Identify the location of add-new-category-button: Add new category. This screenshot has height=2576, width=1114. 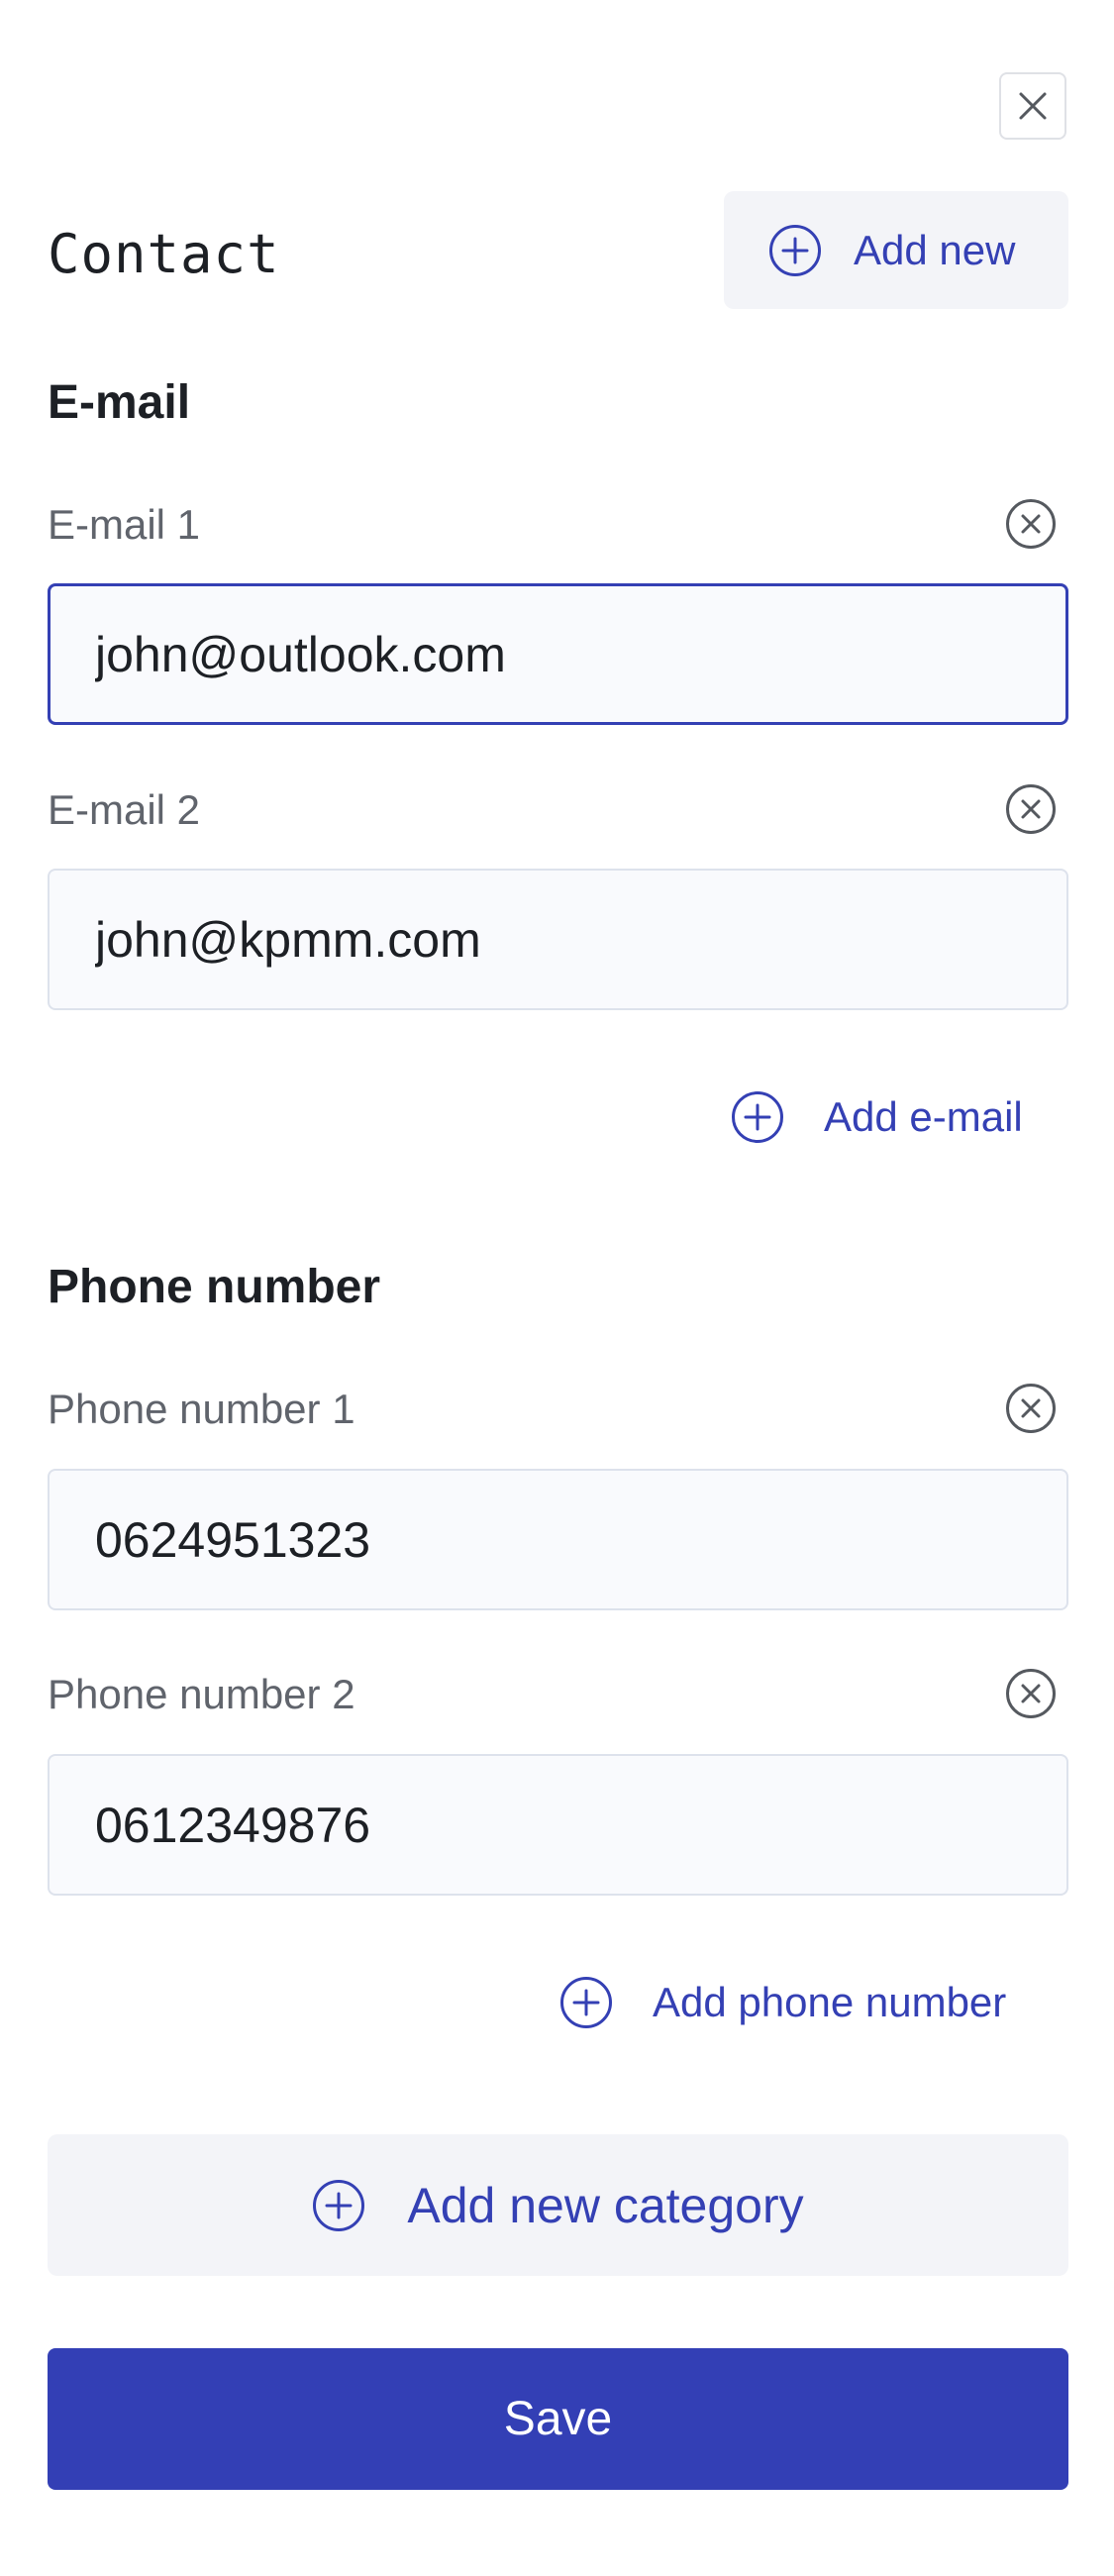
(558, 2205).